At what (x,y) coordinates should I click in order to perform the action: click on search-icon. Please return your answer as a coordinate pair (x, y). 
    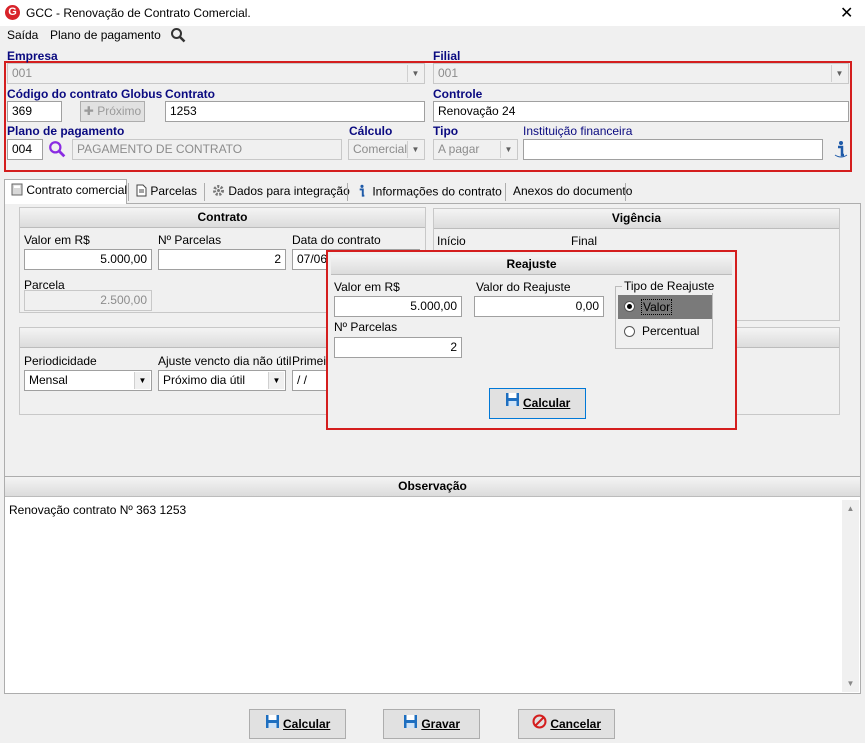
    Looking at the image, I should click on (178, 36).